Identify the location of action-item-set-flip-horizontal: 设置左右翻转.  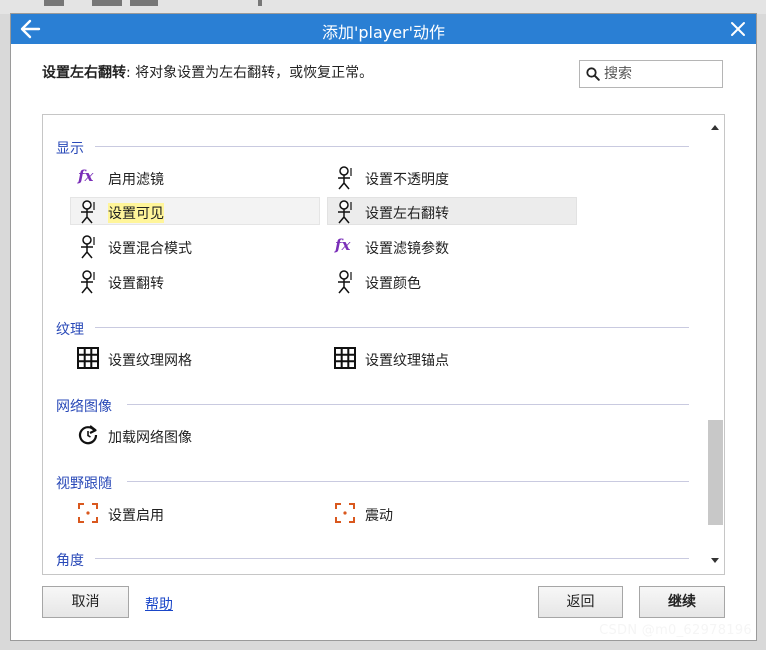
(452, 211).